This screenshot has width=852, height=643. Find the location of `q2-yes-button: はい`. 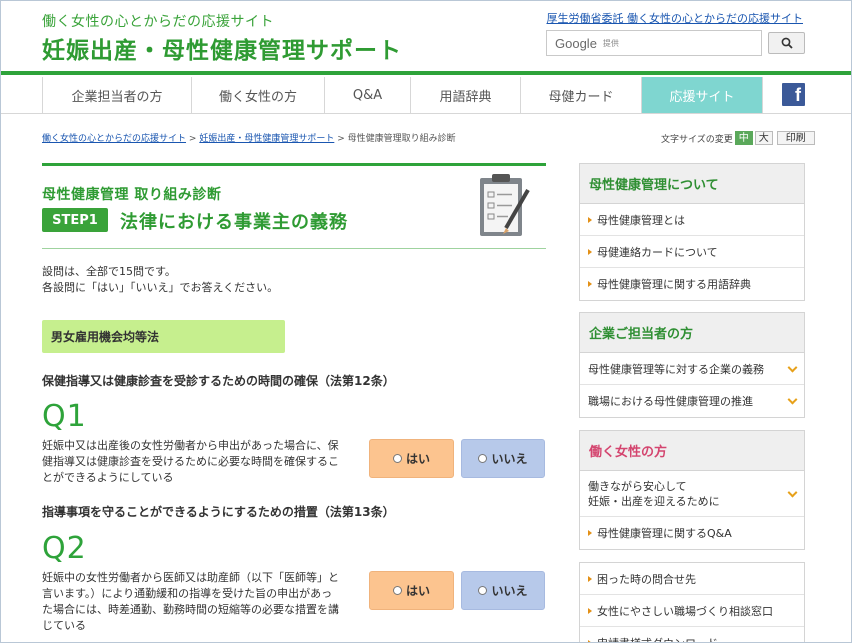

q2-yes-button: はい is located at coordinates (411, 590).